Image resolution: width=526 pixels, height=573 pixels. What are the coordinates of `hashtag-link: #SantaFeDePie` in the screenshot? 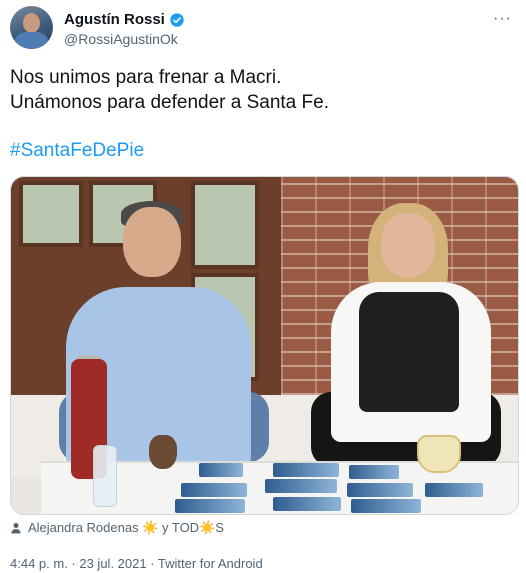 It's located at (77, 151).